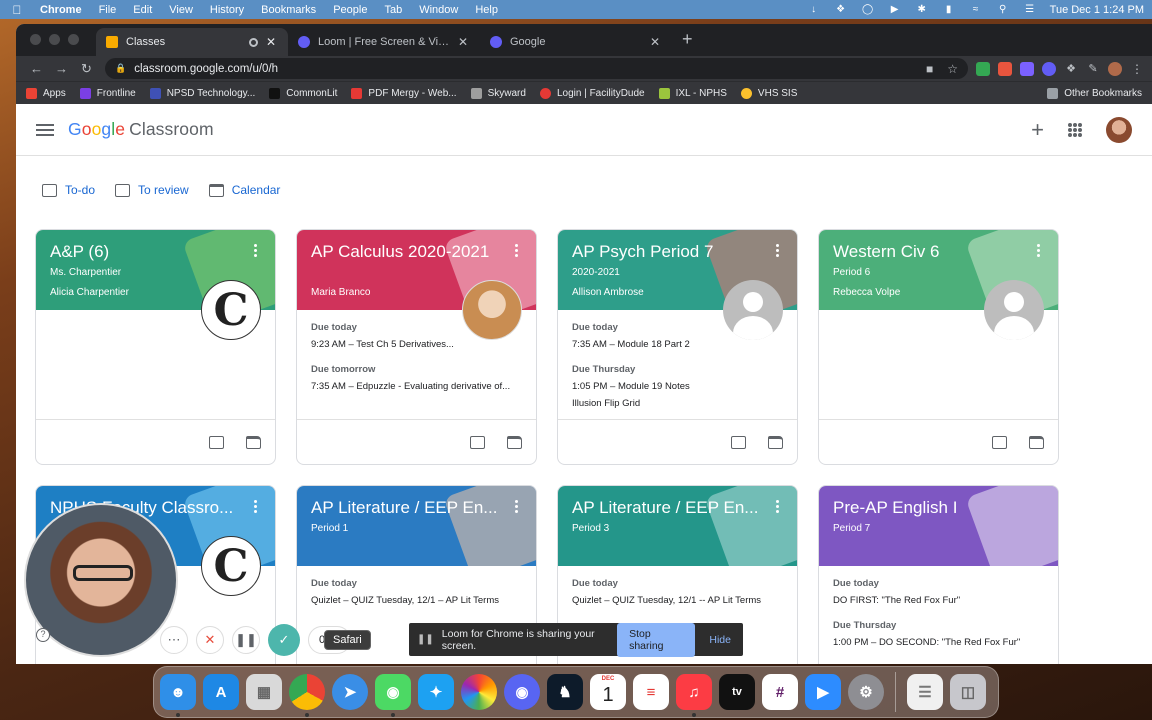  Describe the element at coordinates (35, 39) in the screenshot. I see `close-window-button` at that location.